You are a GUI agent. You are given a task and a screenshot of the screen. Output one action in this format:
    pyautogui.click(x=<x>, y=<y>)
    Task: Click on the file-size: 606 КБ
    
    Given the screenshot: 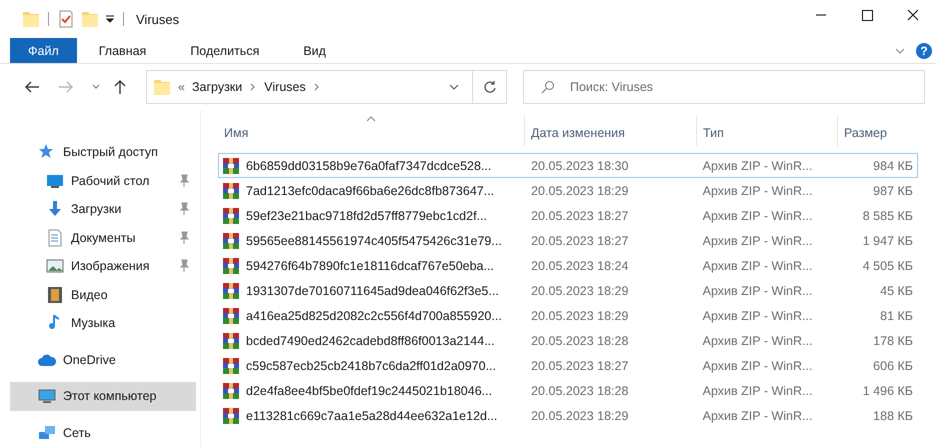 What is the action you would take?
    pyautogui.click(x=893, y=365)
    